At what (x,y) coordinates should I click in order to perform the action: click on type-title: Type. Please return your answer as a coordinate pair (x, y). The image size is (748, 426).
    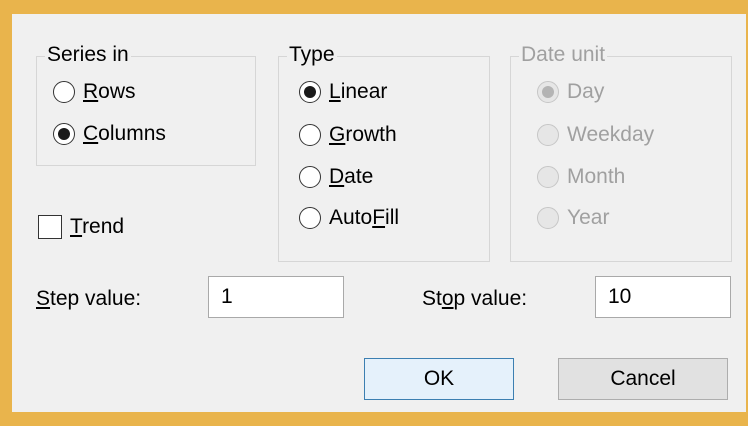
    Looking at the image, I should click on (312, 55).